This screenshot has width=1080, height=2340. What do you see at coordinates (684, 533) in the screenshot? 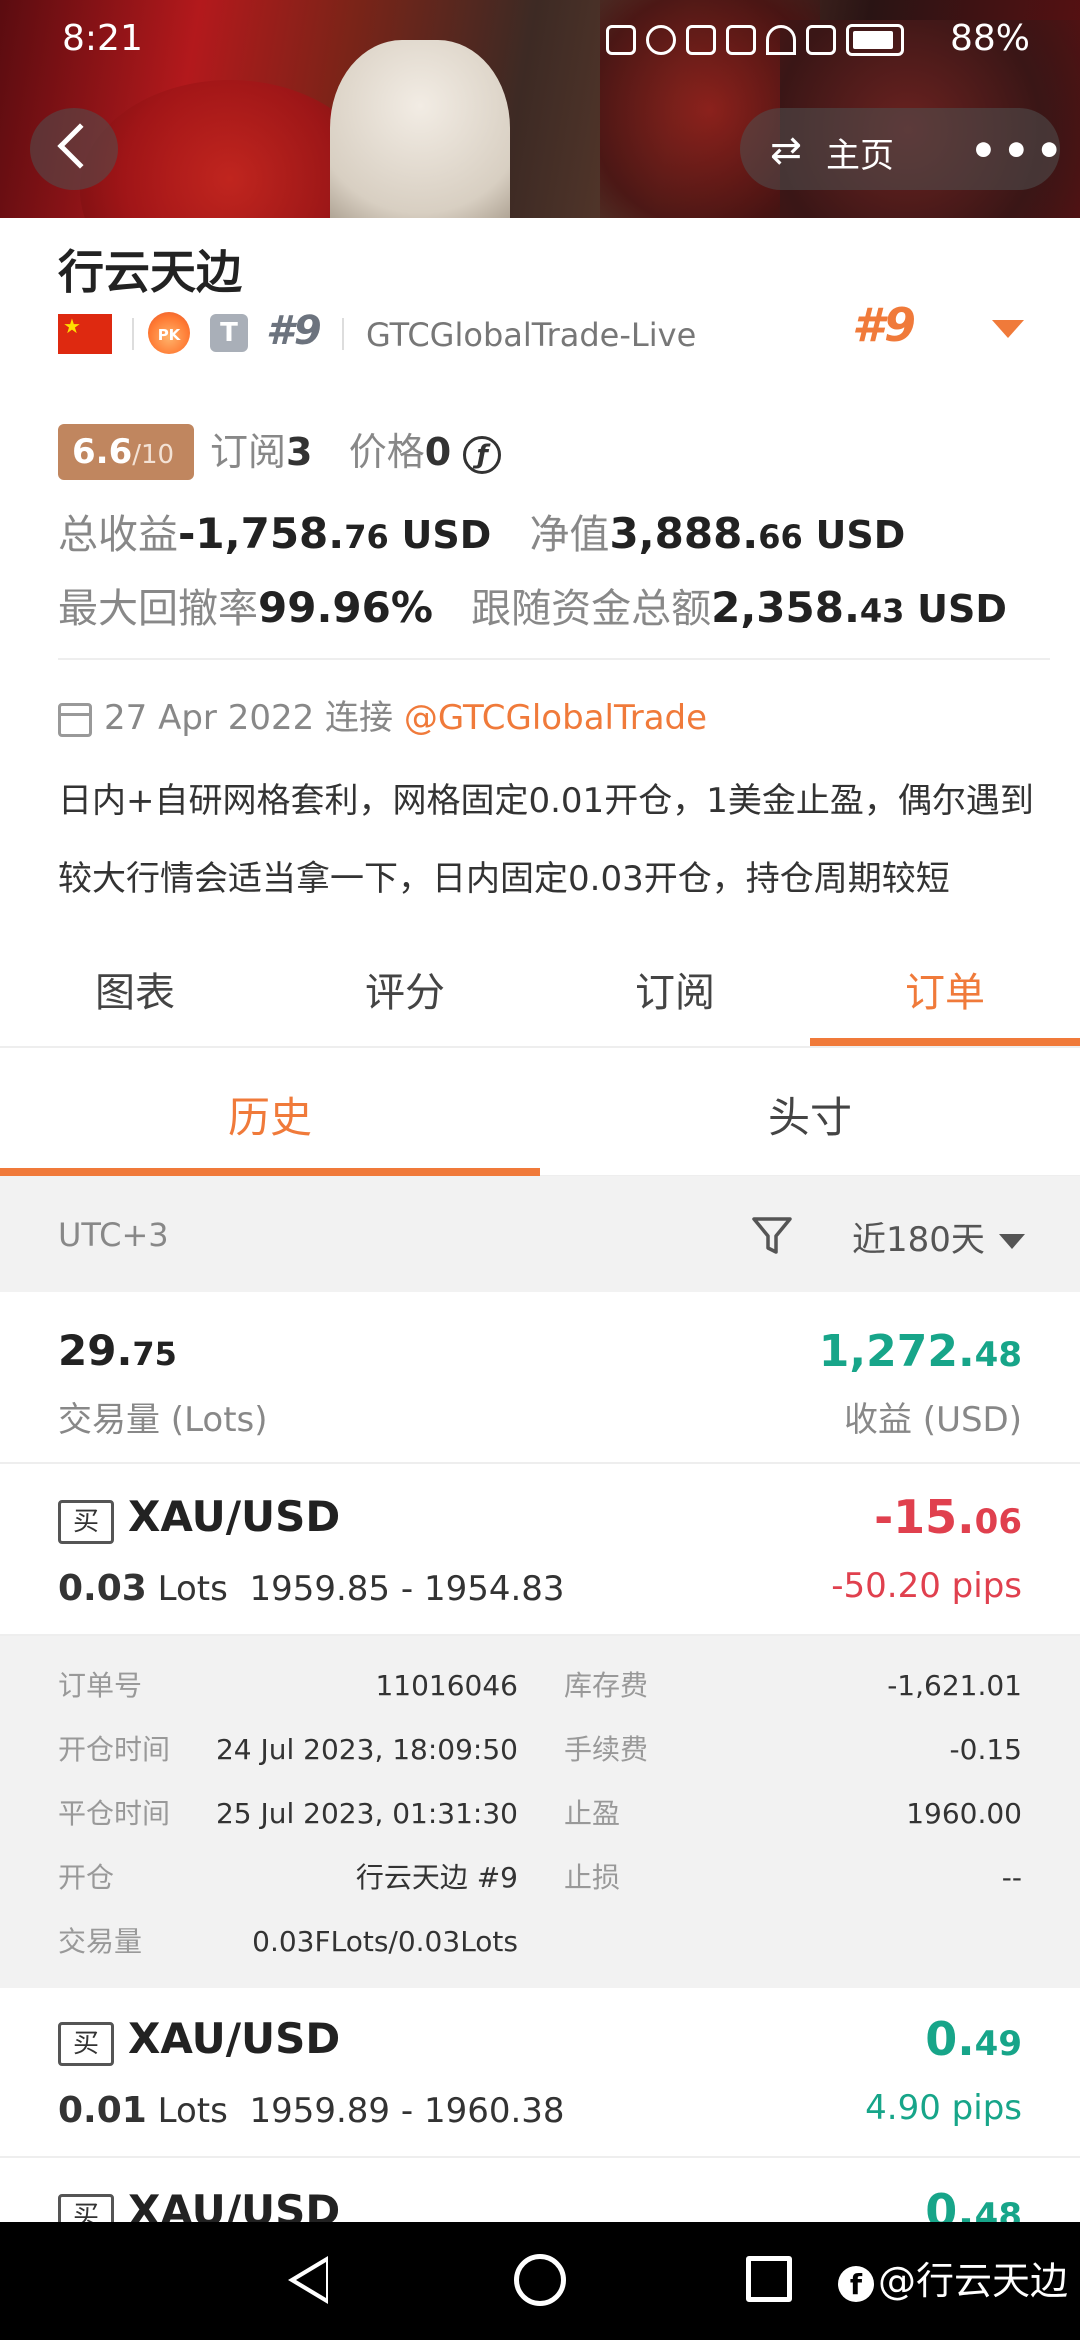
I see `equity-value: 3,888.` at bounding box center [684, 533].